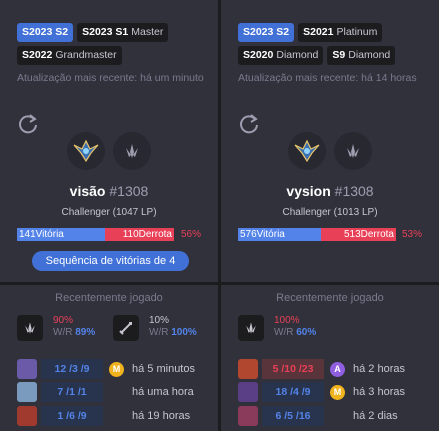  What do you see at coordinates (327, 78) in the screenshot?
I see `last-updated-text: Atualização mais recente: há 14 horas` at bounding box center [327, 78].